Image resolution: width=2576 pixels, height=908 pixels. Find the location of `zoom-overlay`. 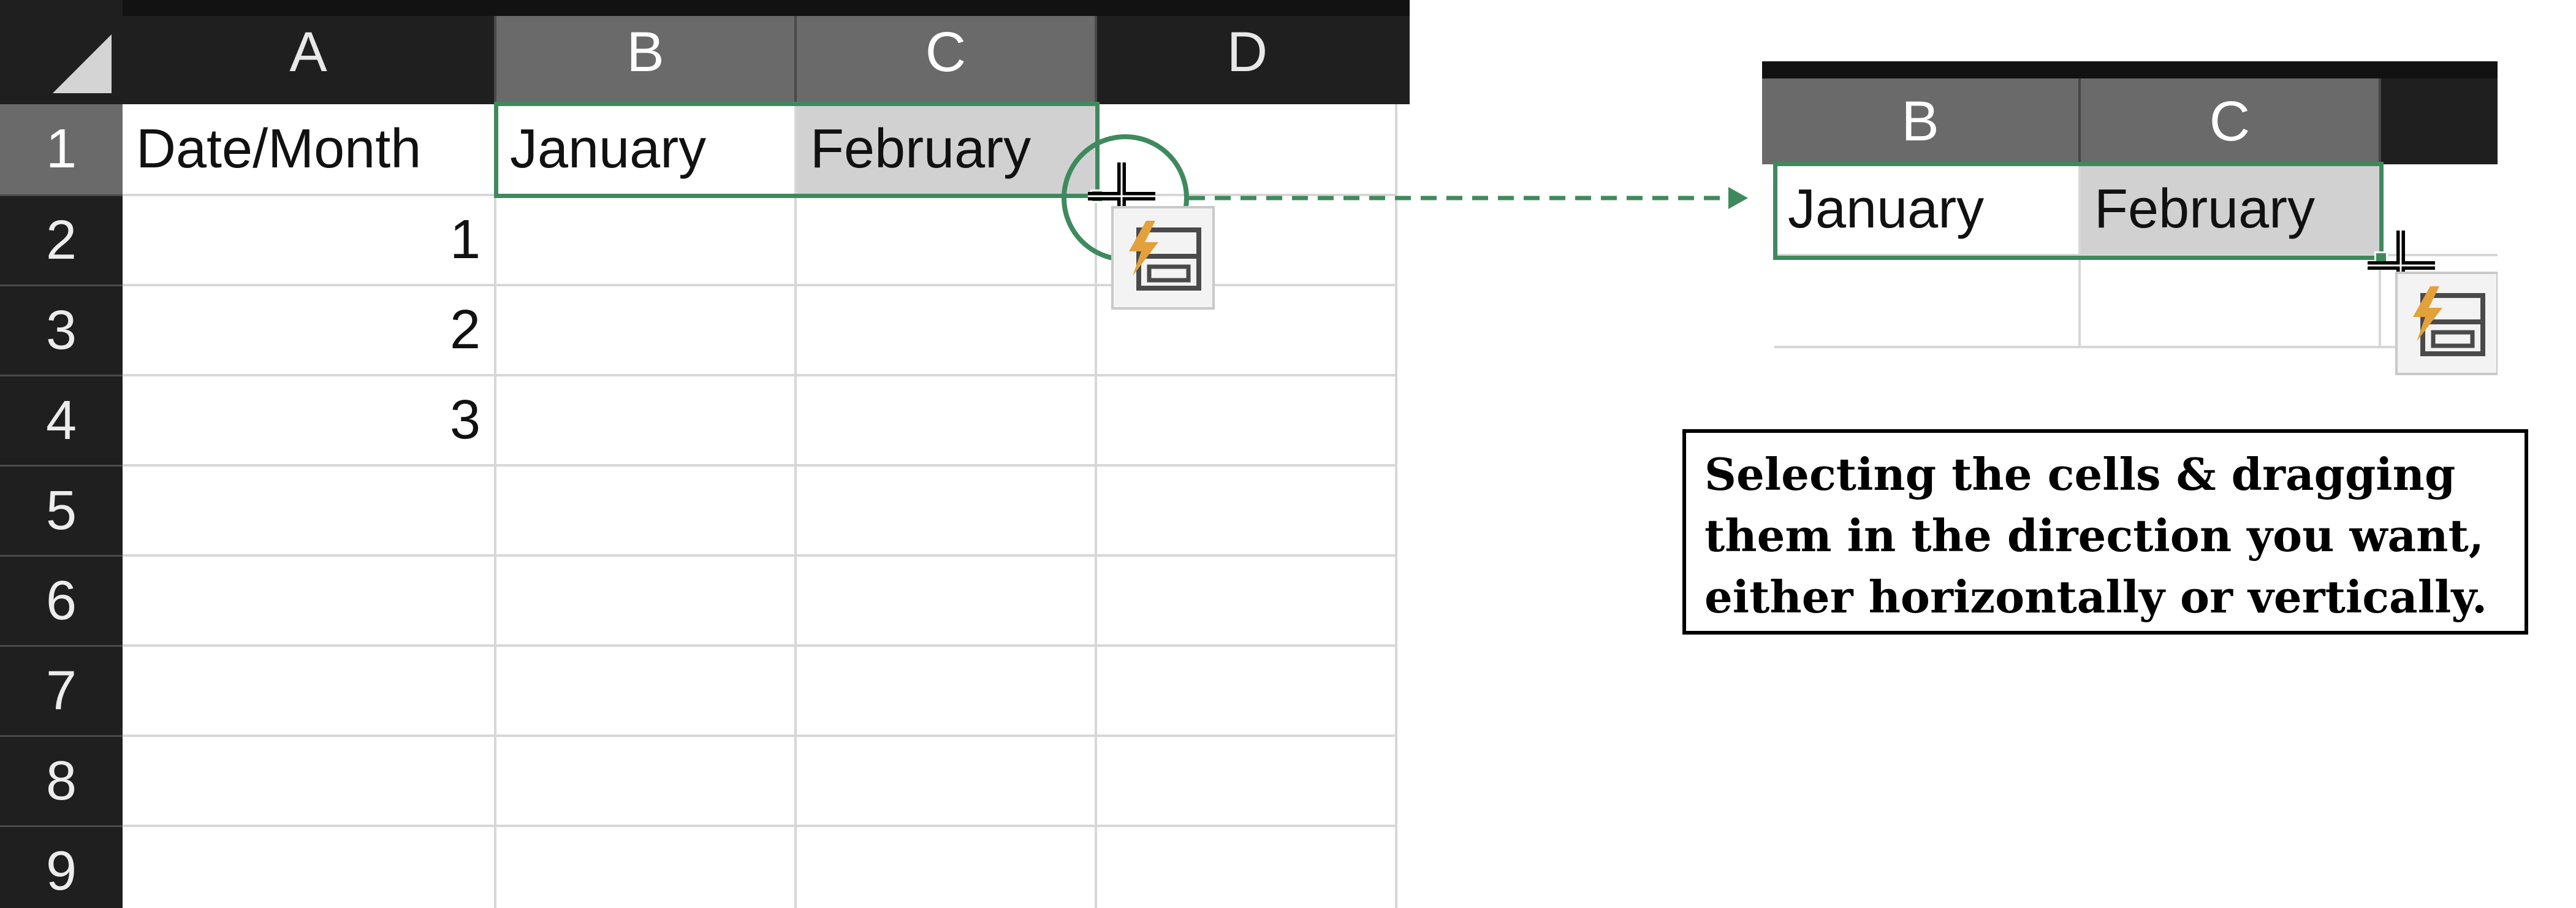

zoom-overlay is located at coordinates (2433, 303).